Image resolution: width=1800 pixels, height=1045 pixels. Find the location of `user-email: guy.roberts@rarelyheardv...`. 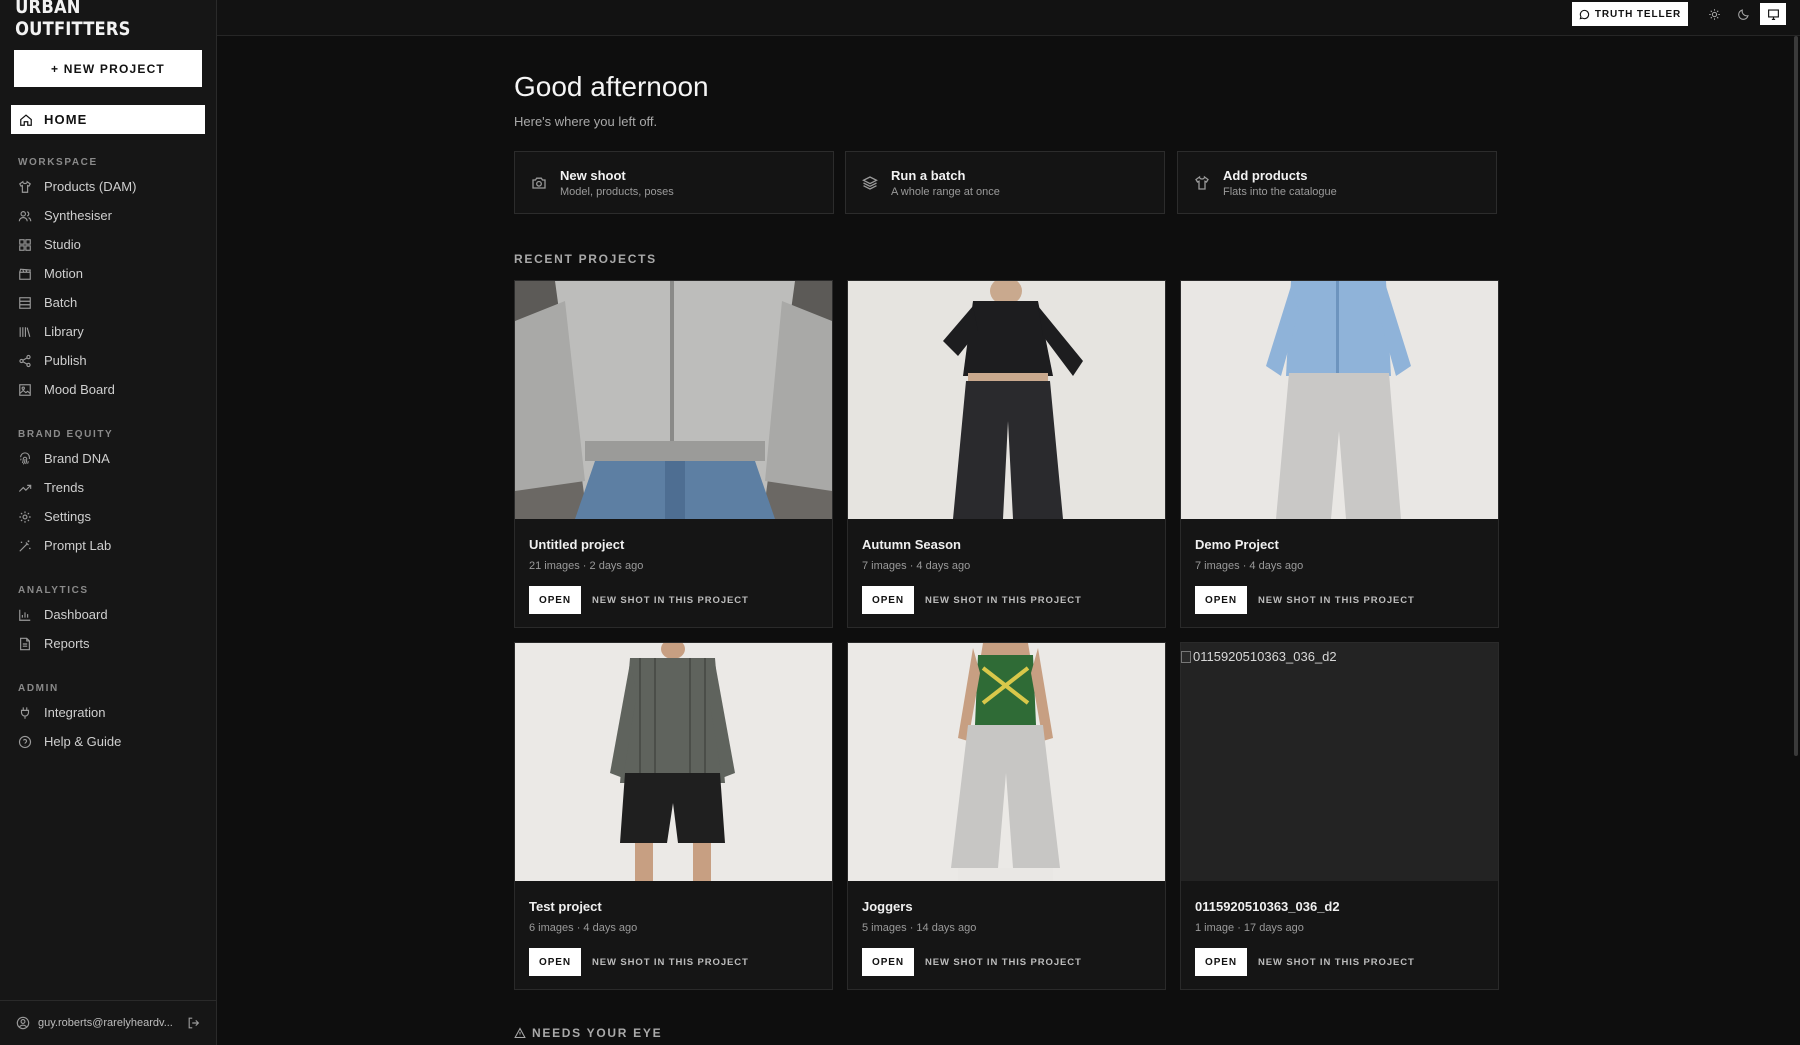

user-email: guy.roberts@rarelyheardv... is located at coordinates (105, 1023).